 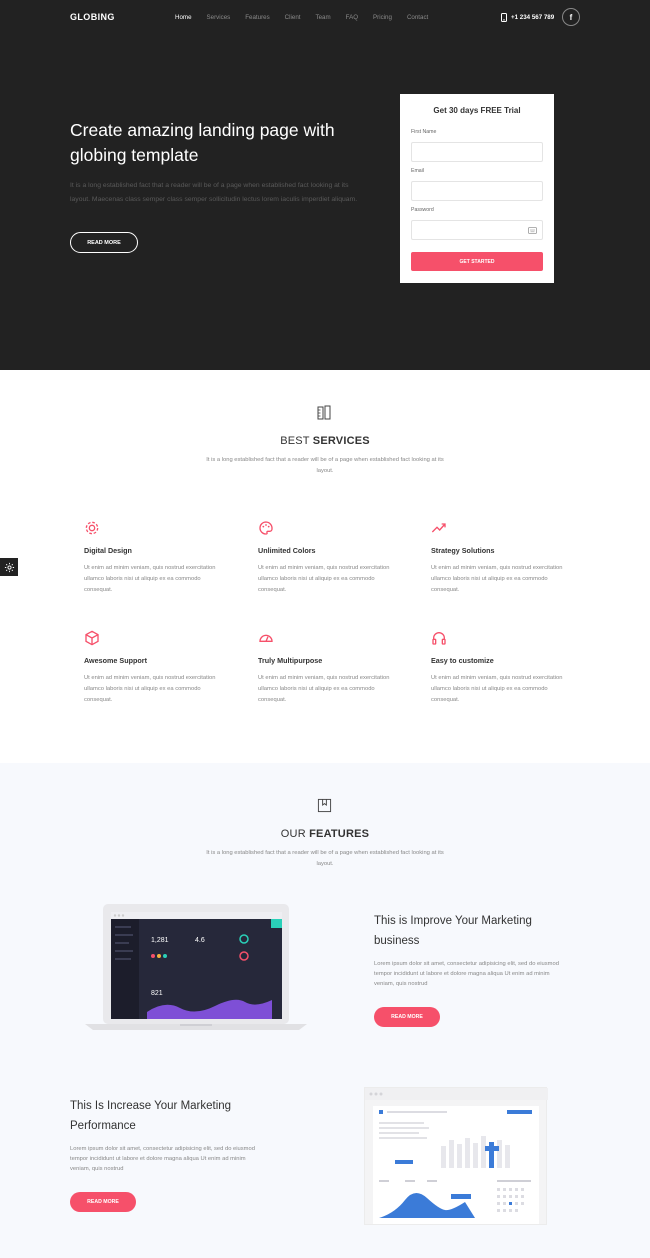 What do you see at coordinates (219, 17) in the screenshot?
I see `nav-services: Services` at bounding box center [219, 17].